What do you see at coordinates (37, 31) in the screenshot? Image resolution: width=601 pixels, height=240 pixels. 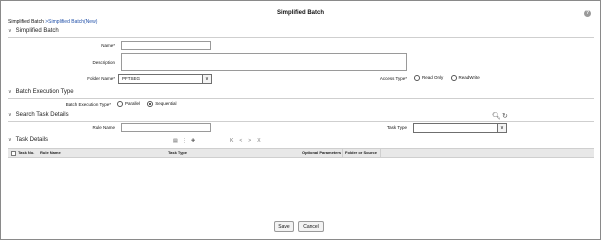 I see `section-title: Simplified Batch` at bounding box center [37, 31].